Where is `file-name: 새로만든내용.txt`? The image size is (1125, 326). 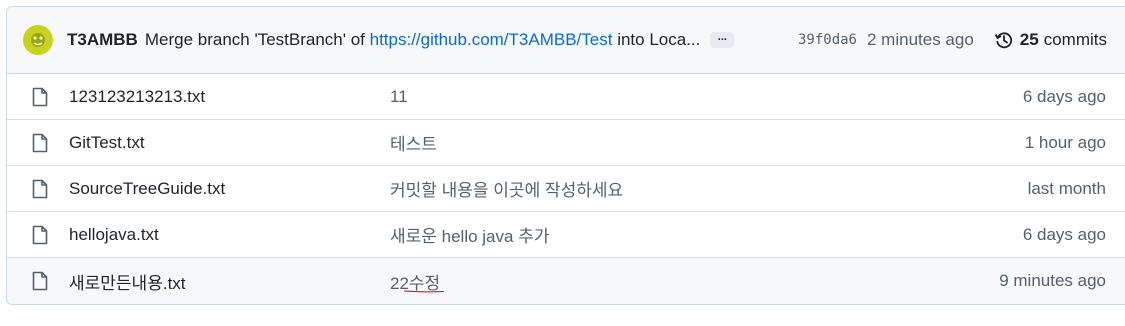 file-name: 새로만든내용.txt is located at coordinates (127, 281).